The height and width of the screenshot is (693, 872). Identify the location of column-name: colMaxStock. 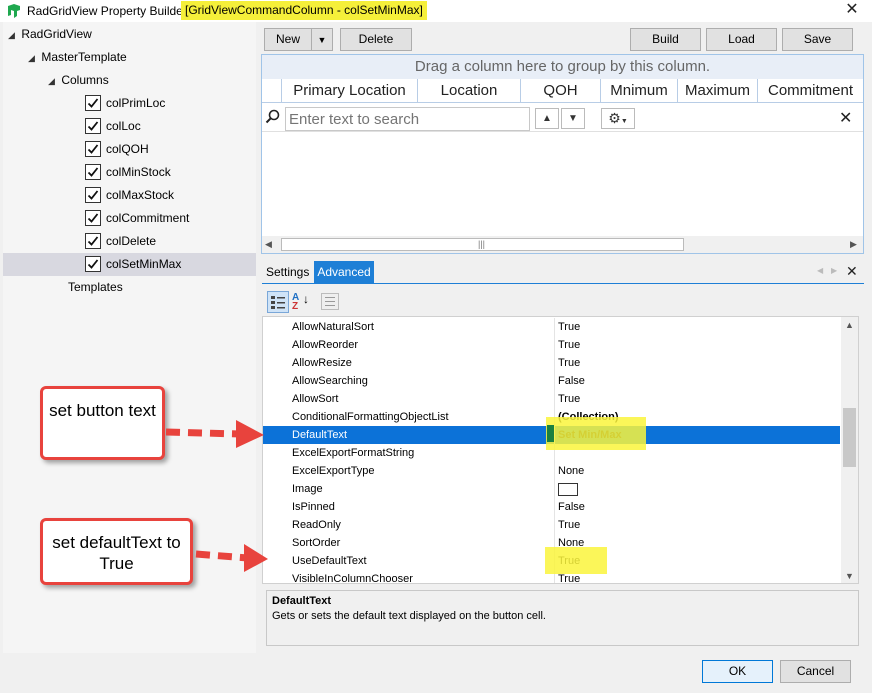
(140, 195).